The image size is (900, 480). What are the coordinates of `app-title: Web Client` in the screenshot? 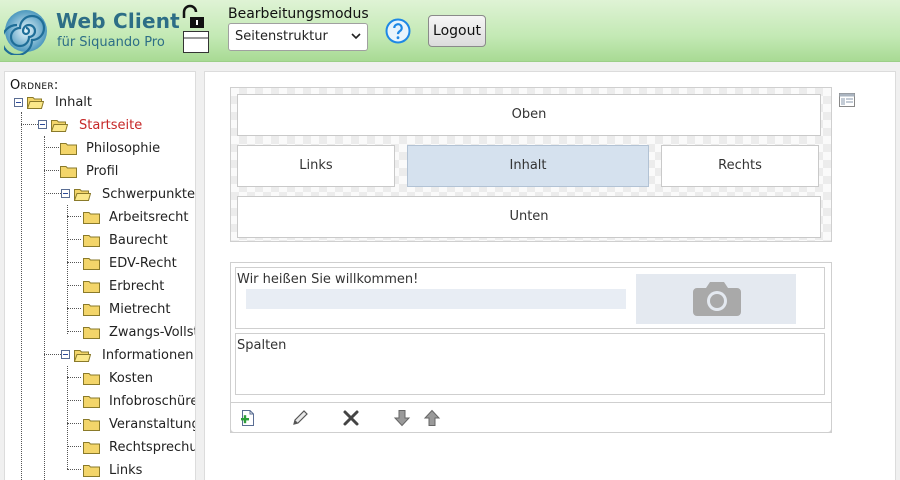 It's located at (118, 21).